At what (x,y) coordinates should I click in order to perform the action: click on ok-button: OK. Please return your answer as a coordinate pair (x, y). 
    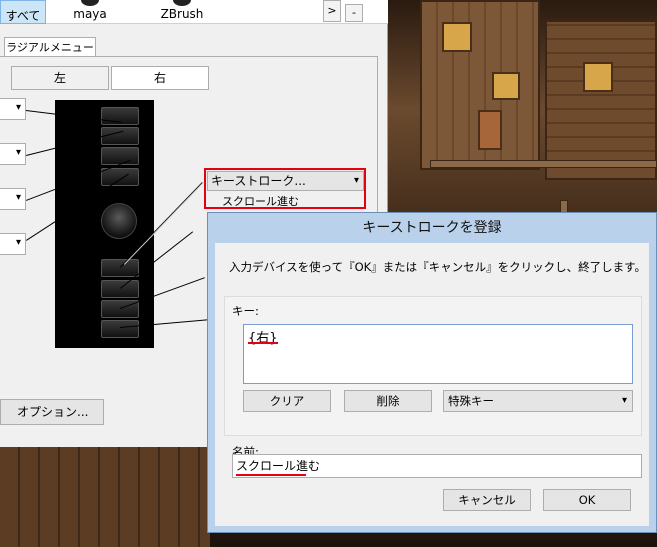
    Looking at the image, I should click on (587, 500).